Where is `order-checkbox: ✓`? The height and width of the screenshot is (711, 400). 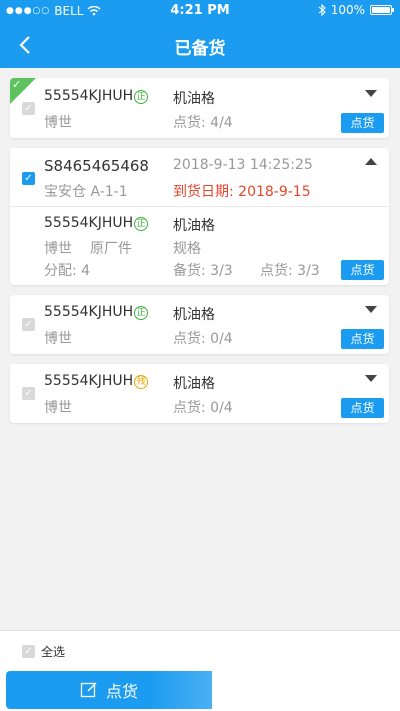 order-checkbox: ✓ is located at coordinates (28, 178).